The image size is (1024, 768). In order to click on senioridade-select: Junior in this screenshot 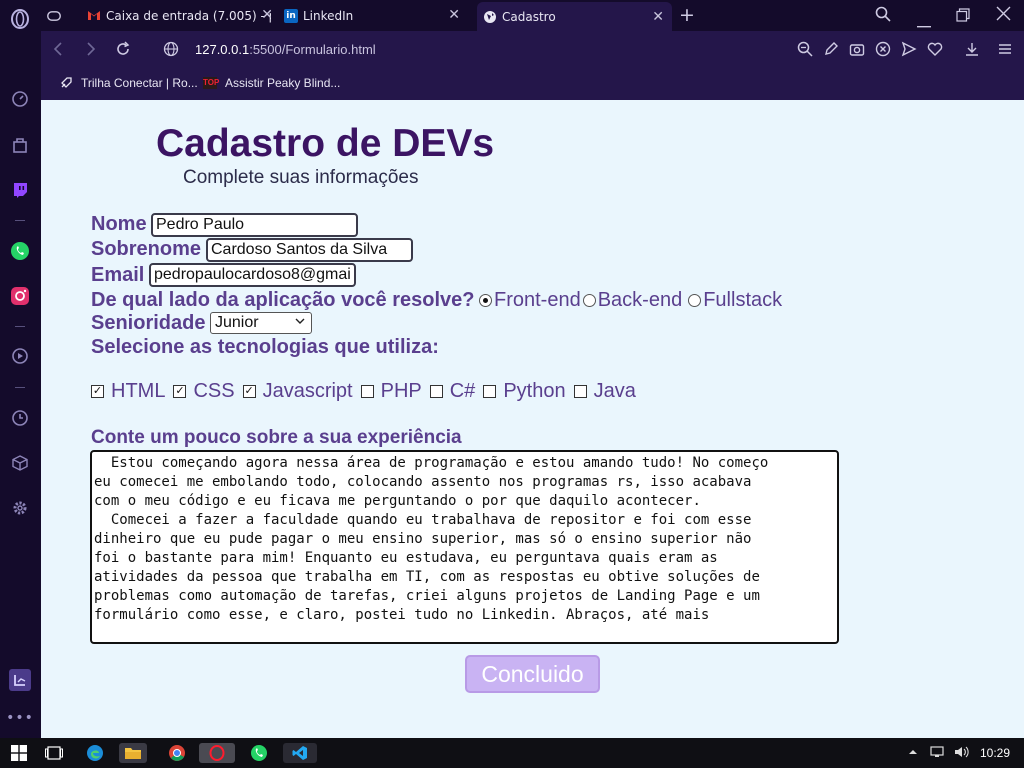, I will do `click(261, 323)`.